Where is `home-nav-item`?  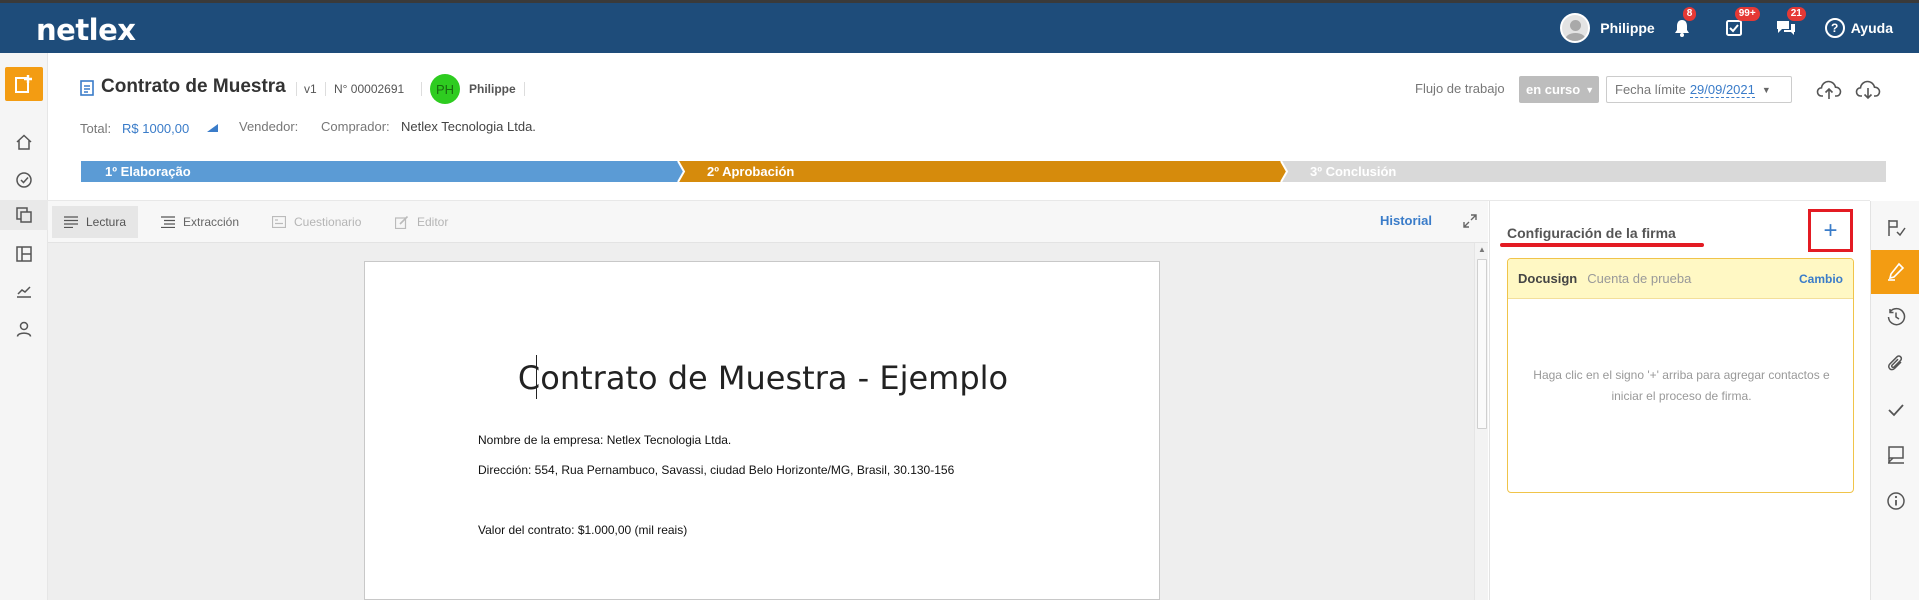
home-nav-item is located at coordinates (24, 142).